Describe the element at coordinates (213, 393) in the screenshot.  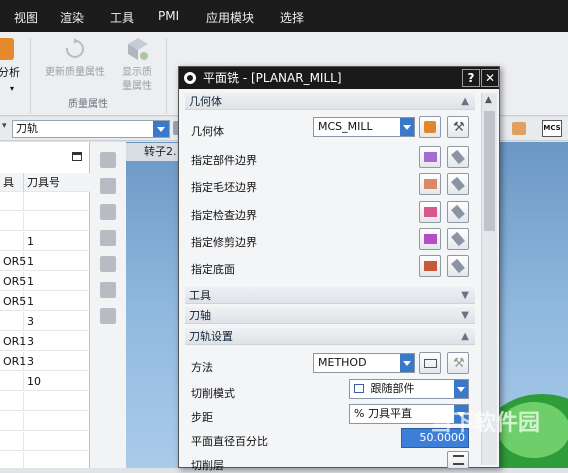
I see `cut-mode-label: 切削模式` at that location.